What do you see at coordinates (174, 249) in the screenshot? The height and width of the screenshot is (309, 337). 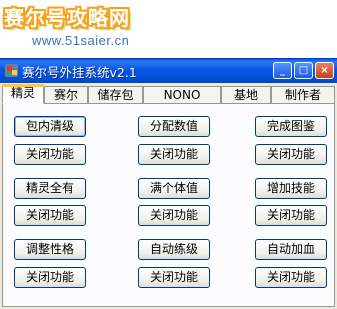 I see `auto-level-button: 自动练级` at bounding box center [174, 249].